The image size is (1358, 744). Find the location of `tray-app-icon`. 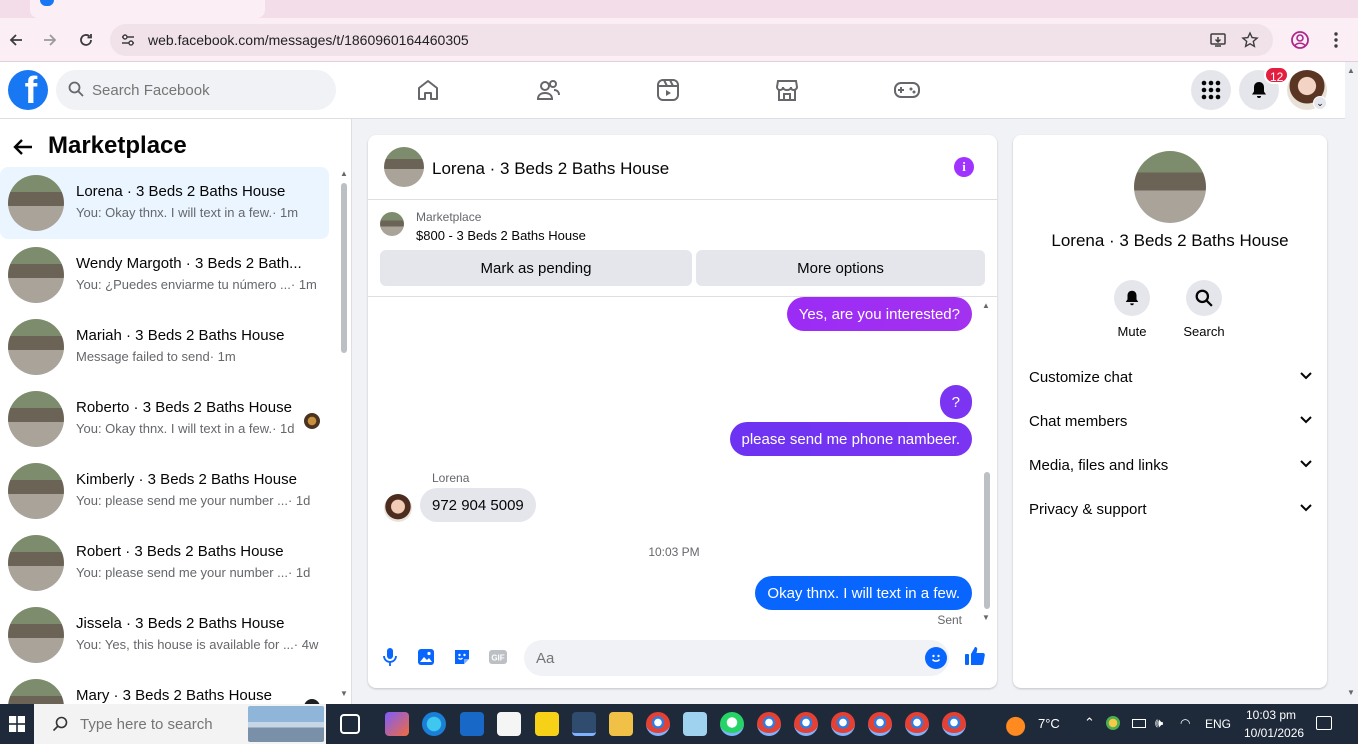

tray-app-icon is located at coordinates (1113, 723).